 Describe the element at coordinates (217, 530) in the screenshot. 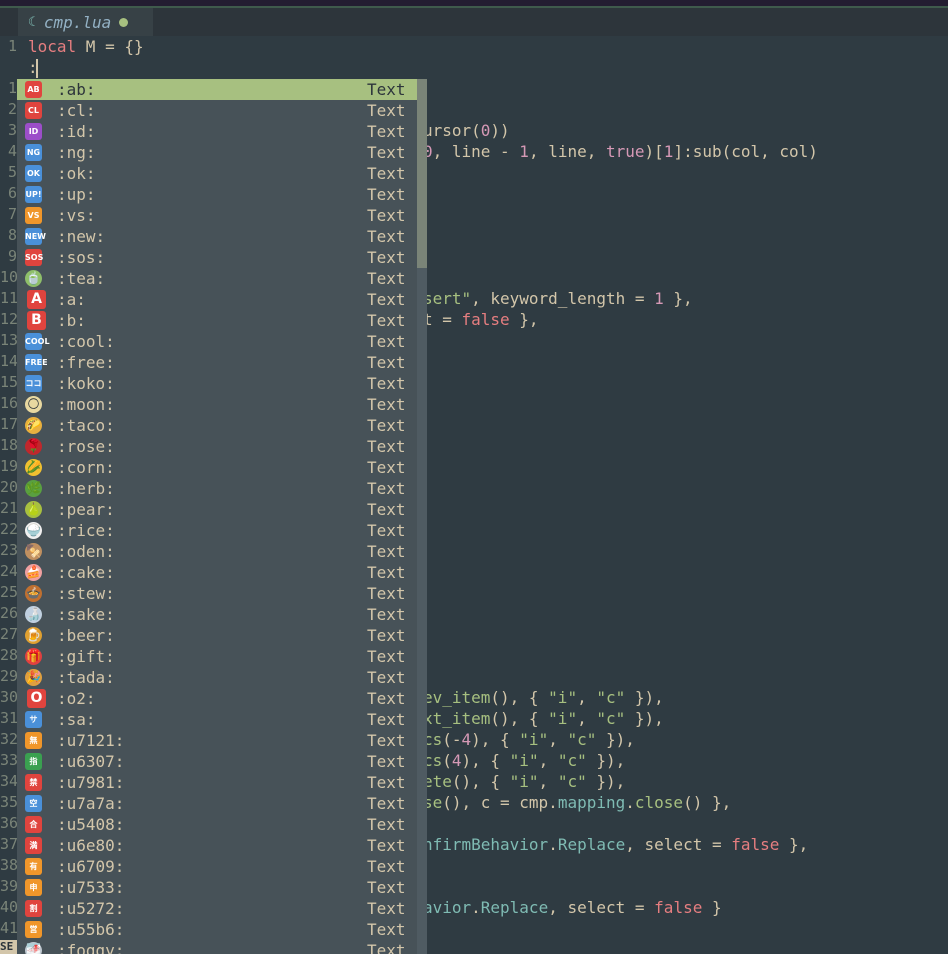

I see `completion-item: 🍚:rice: Text` at that location.